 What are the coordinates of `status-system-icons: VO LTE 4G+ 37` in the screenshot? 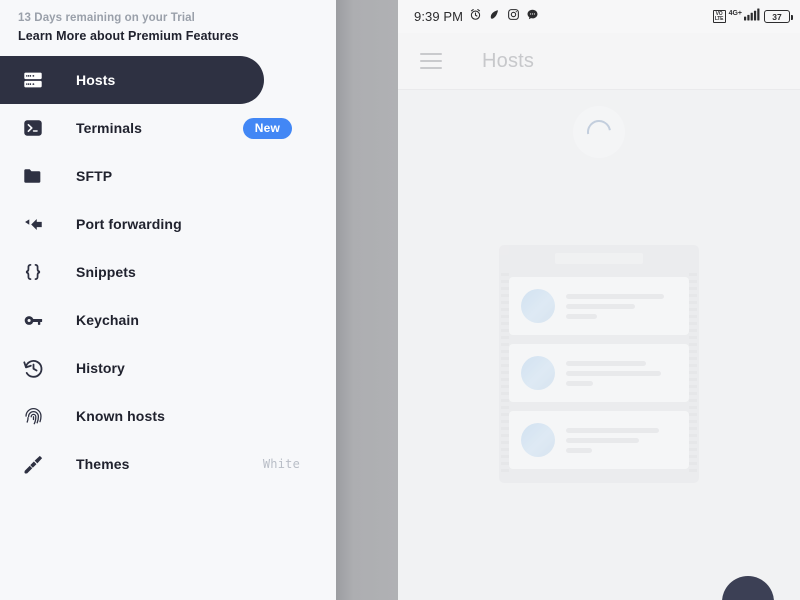 It's located at (752, 17).